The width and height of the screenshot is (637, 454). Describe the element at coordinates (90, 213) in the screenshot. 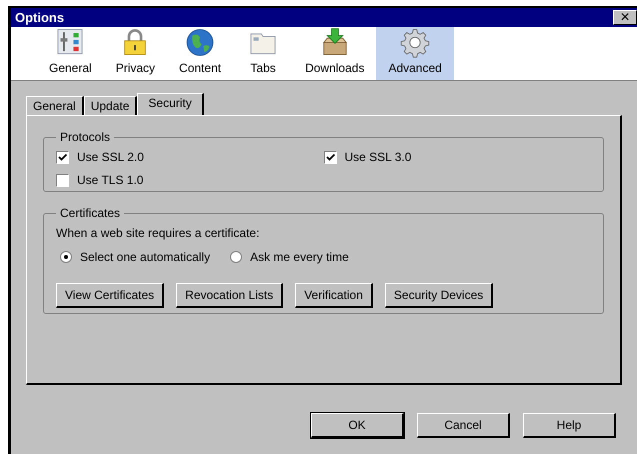

I see `group-title: Certificates` at that location.